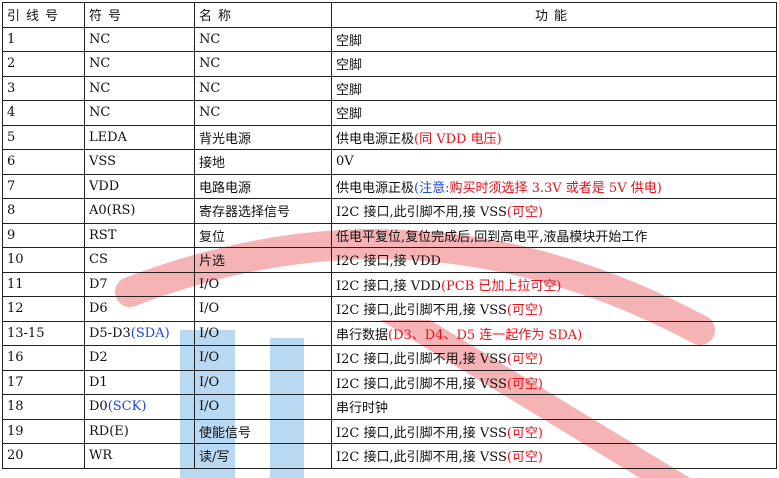  What do you see at coordinates (139, 431) in the screenshot?
I see `cell-symbol: RD(E)` at bounding box center [139, 431].